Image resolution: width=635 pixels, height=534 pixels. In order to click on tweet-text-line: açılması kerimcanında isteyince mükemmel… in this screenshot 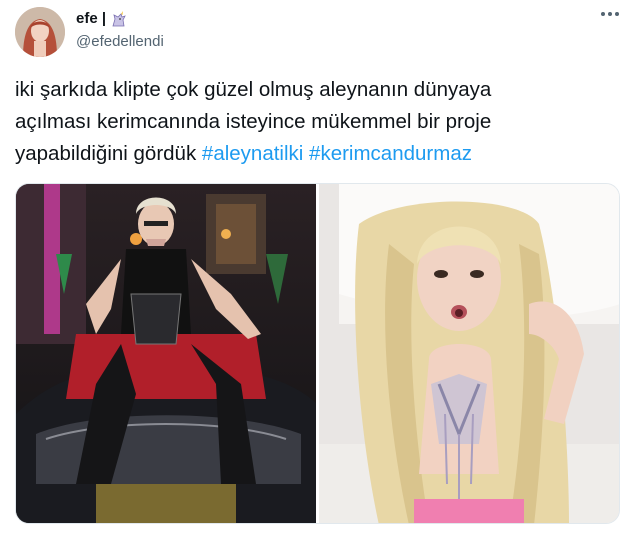, I will do `click(253, 121)`.